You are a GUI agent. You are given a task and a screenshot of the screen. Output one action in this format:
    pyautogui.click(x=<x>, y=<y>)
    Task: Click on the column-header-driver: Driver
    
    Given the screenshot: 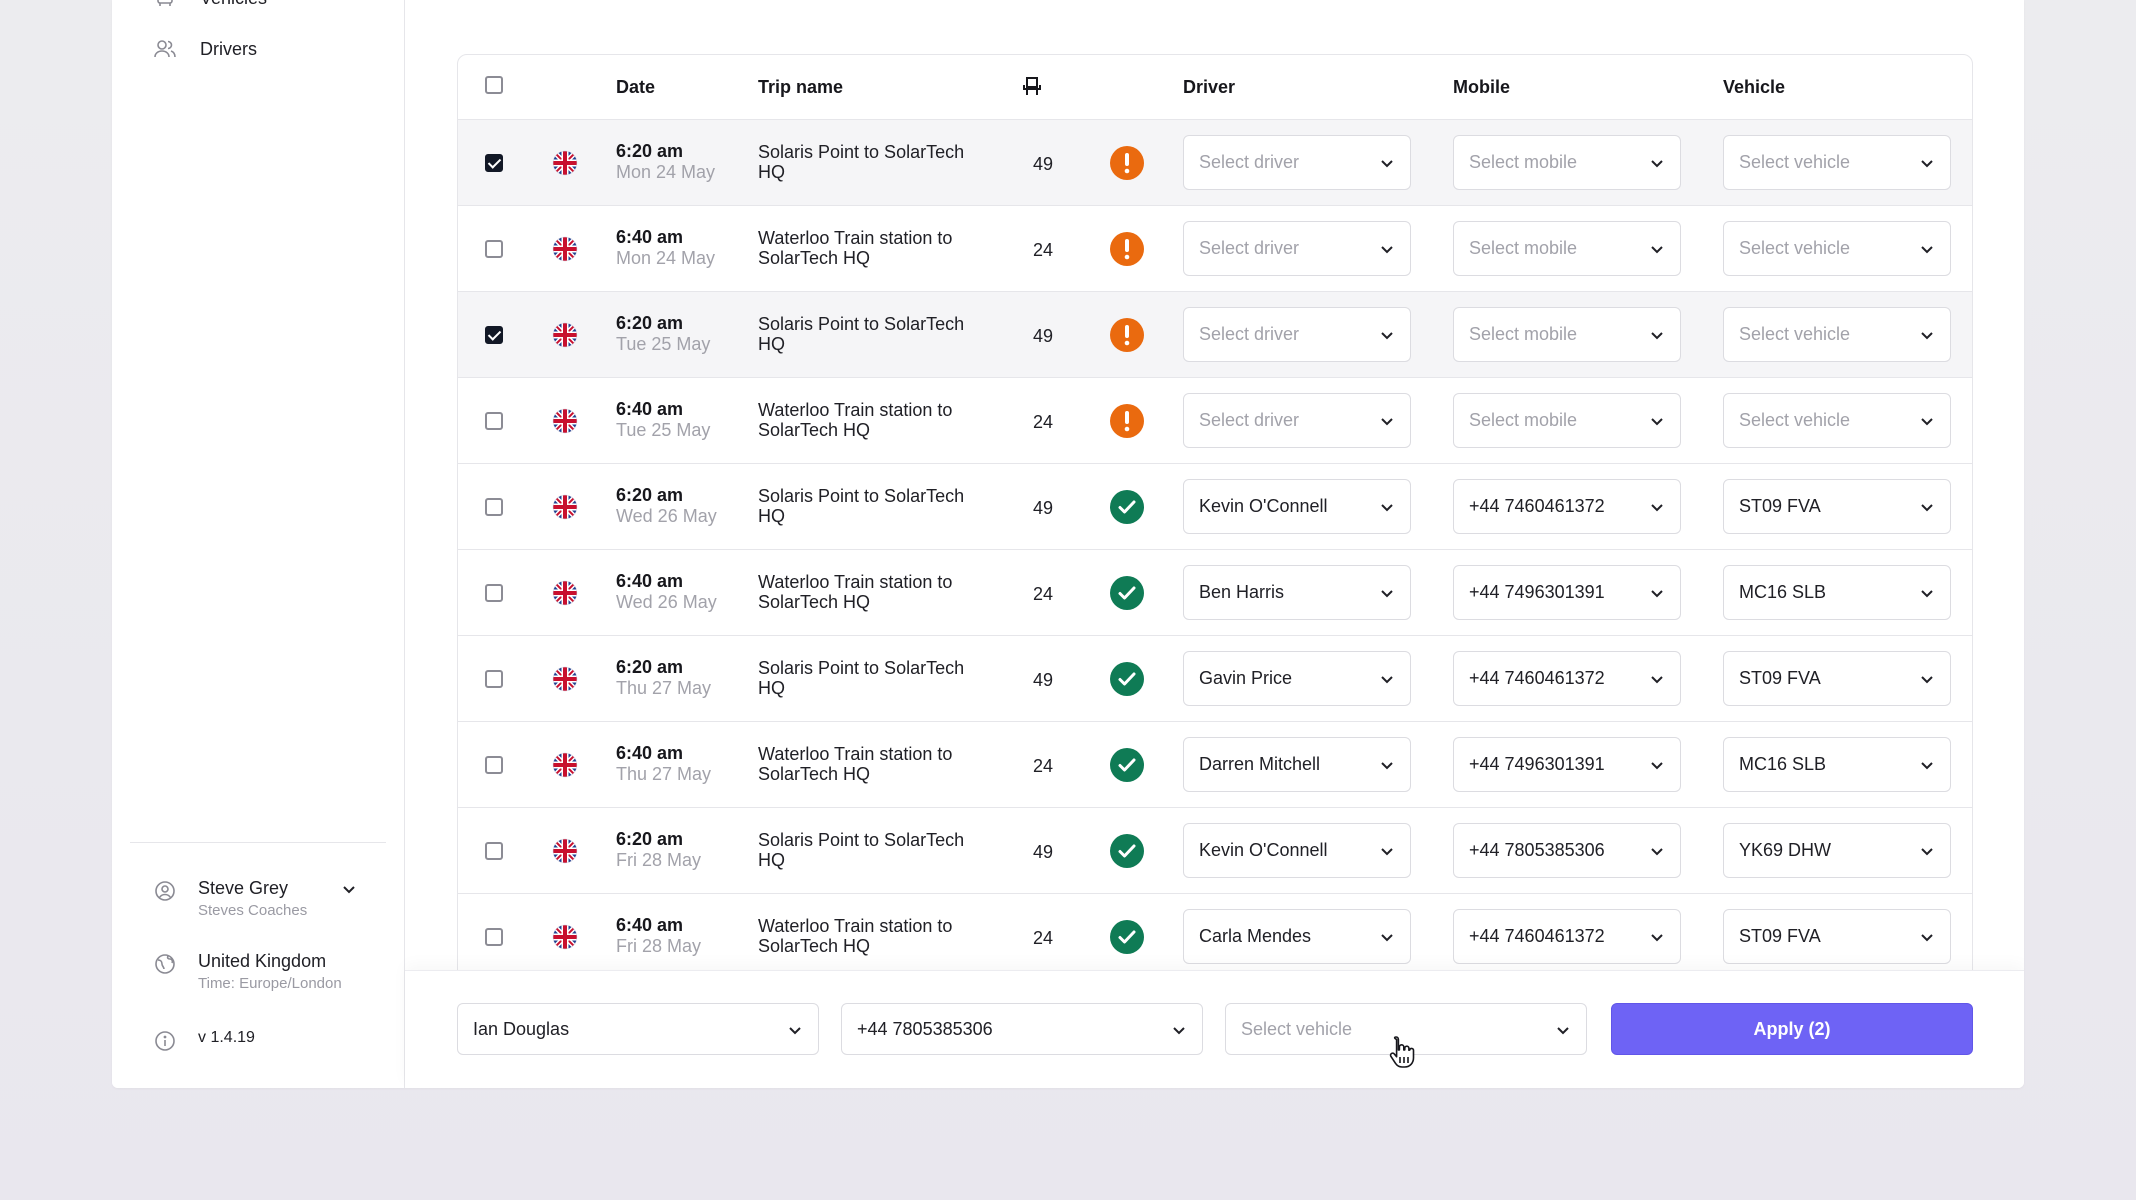 What is the action you would take?
    pyautogui.click(x=1209, y=87)
    